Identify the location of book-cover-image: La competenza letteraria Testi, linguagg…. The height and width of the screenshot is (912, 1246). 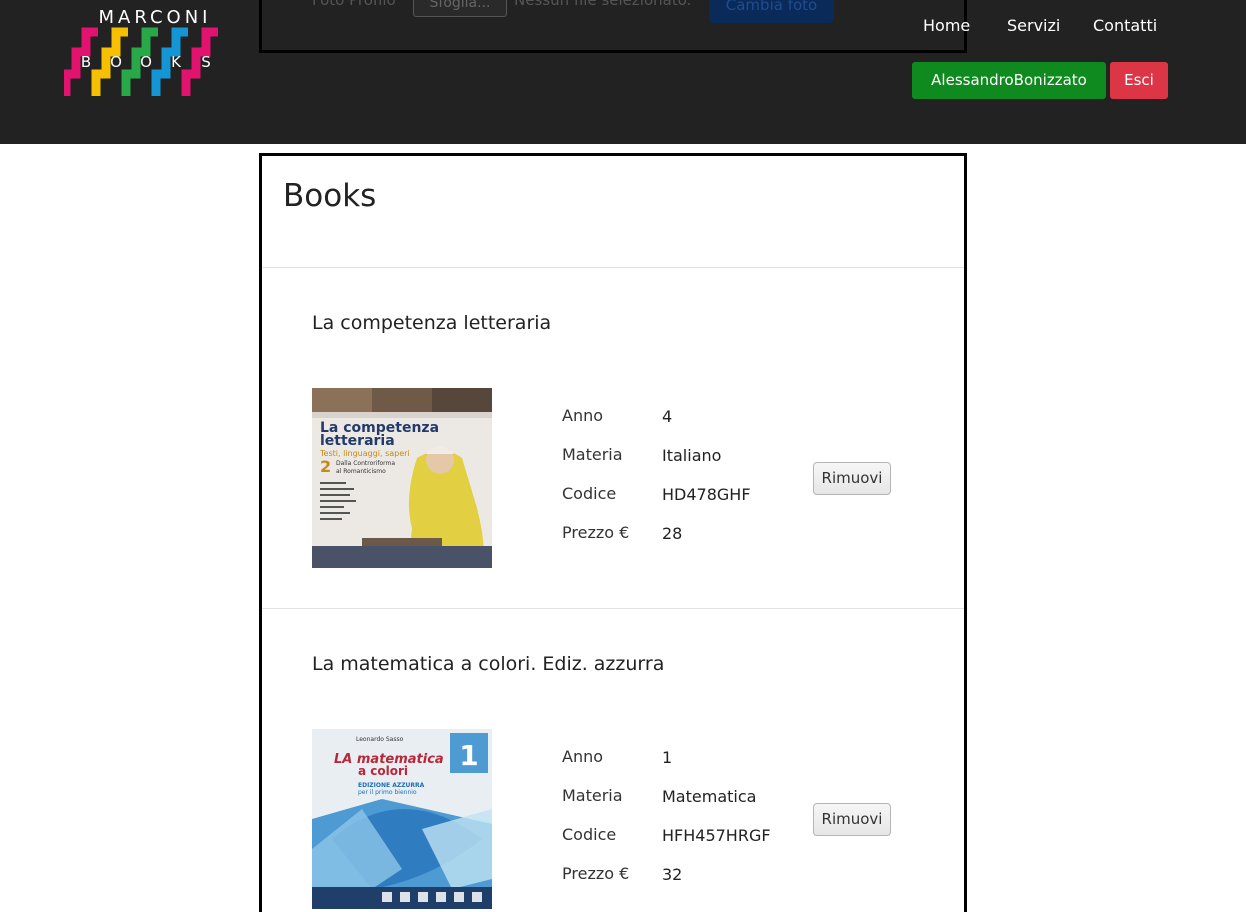
(402, 478).